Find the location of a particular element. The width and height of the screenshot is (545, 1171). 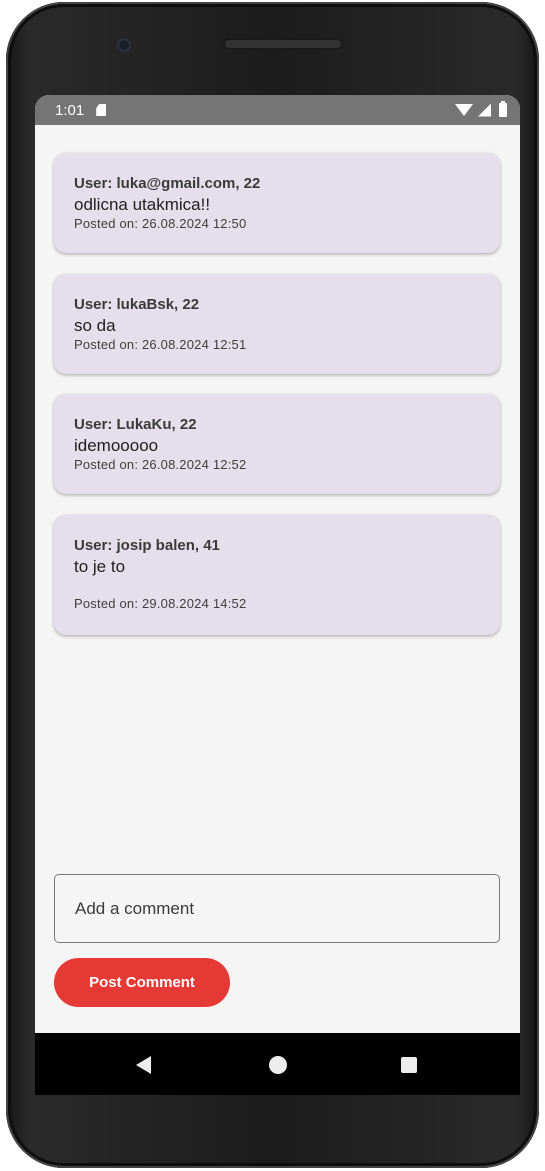

comment-user: User: lukaBsk, 22 is located at coordinates (137, 304).